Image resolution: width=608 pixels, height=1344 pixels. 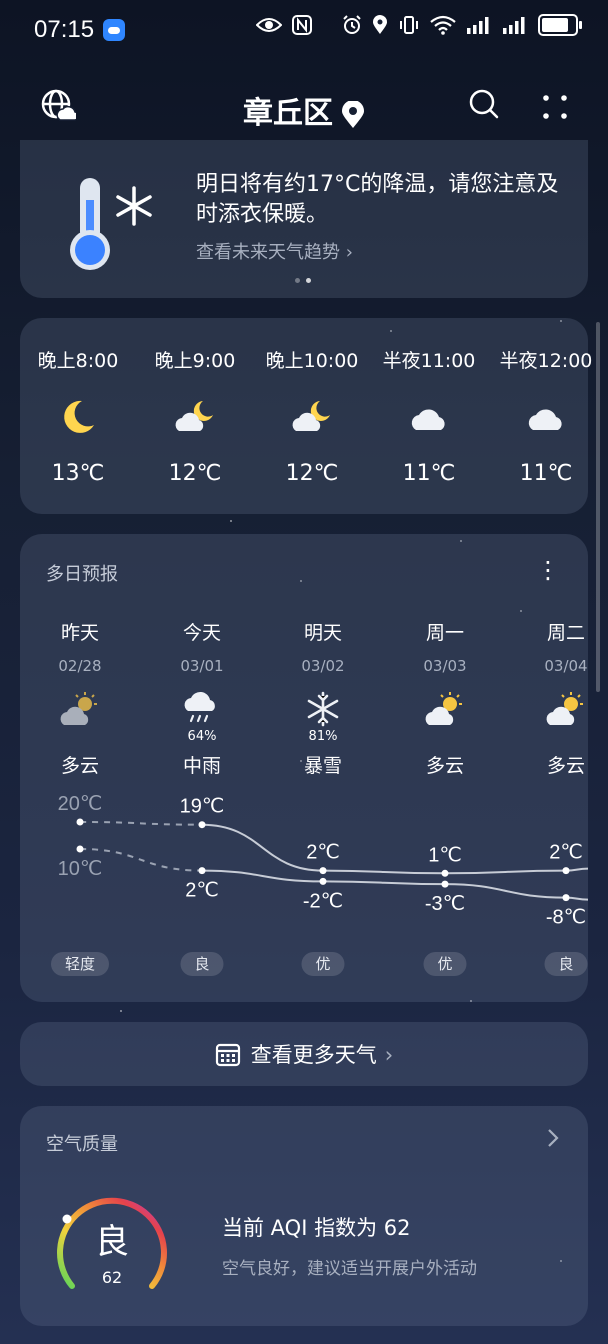 What do you see at coordinates (323, 709) in the screenshot?
I see `snowflake-icon` at bounding box center [323, 709].